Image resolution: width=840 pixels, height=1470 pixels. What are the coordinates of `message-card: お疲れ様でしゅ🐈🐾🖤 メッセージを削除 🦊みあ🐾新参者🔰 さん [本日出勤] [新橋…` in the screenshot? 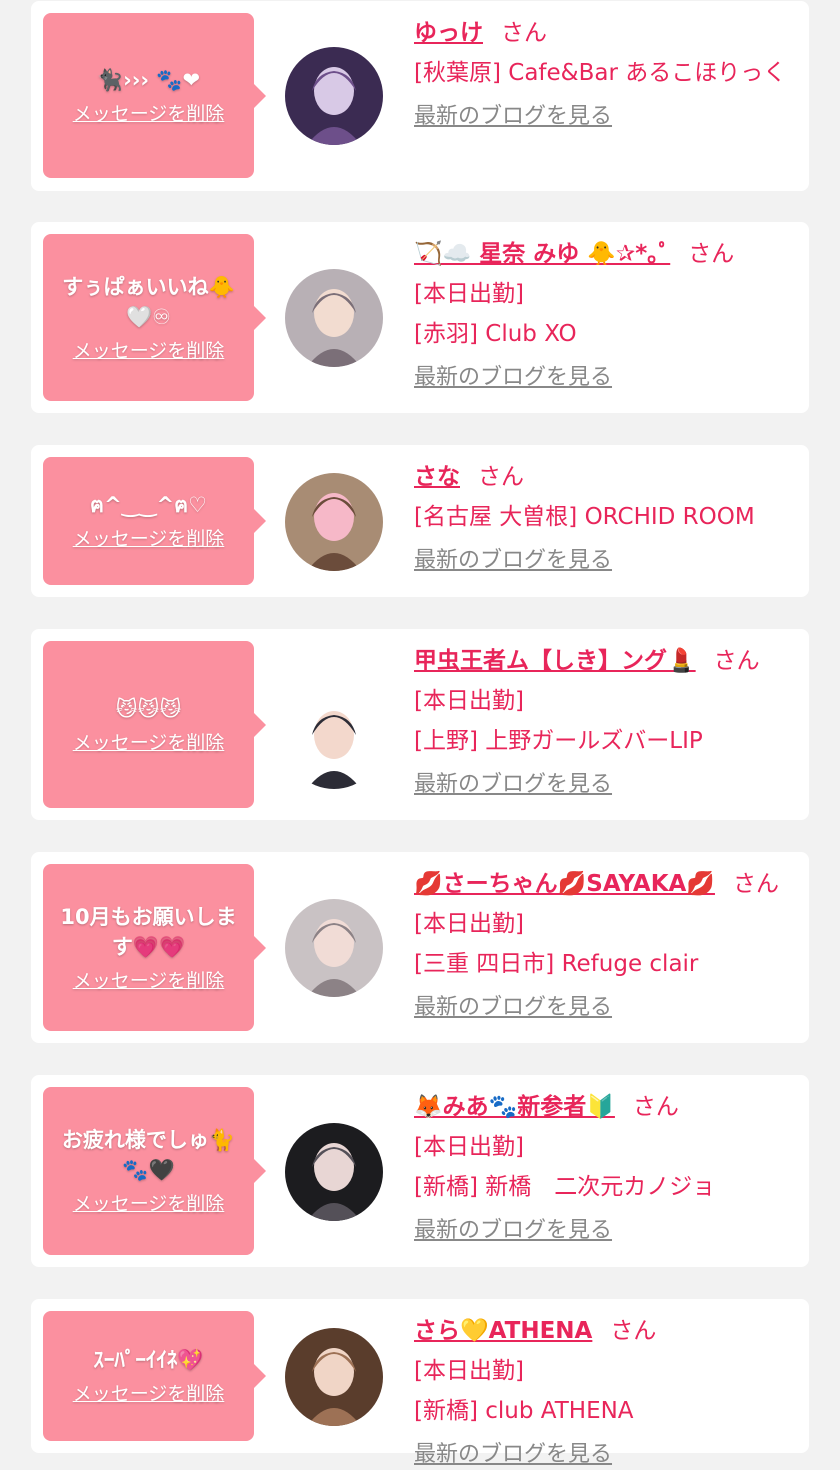 It's located at (420, 1171).